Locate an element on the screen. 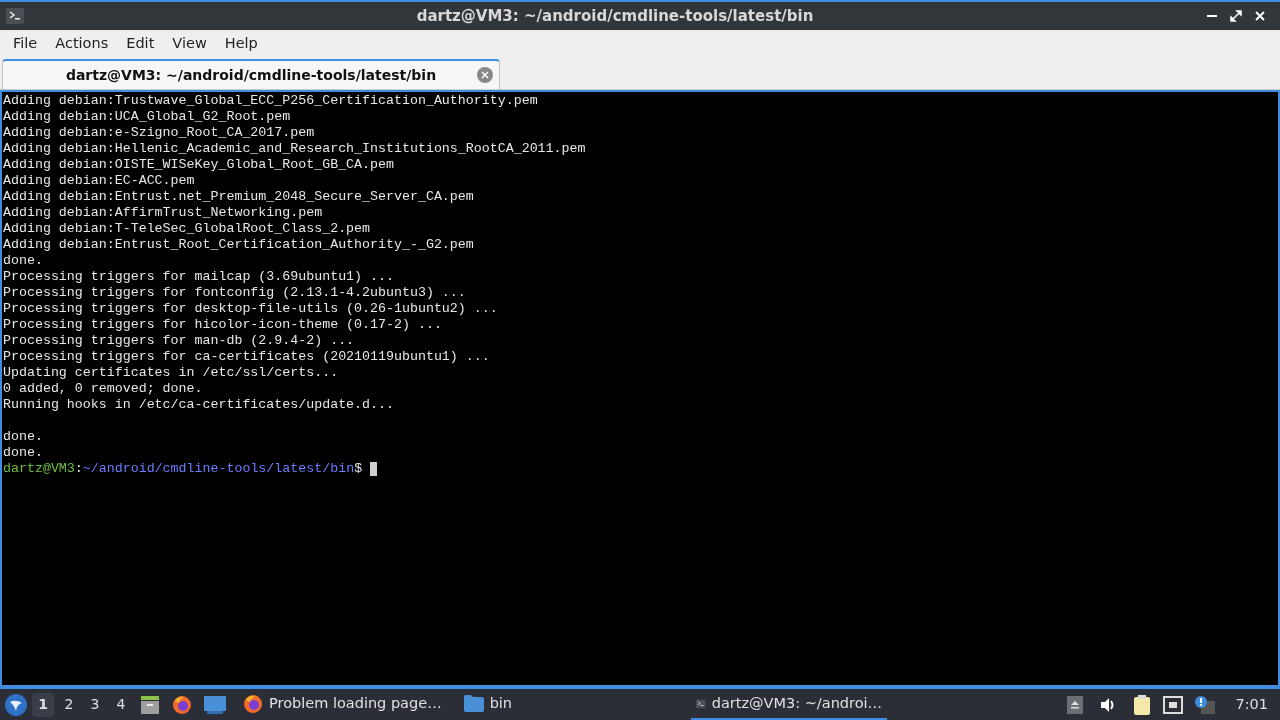  file-cabinet-icon is located at coordinates (150, 704).